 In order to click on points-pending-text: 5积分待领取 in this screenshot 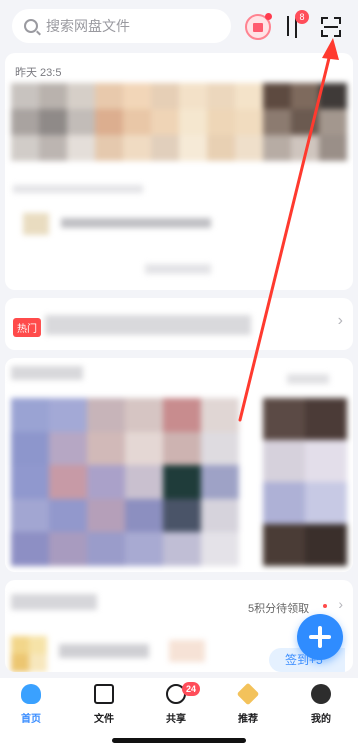, I will do `click(278, 608)`.